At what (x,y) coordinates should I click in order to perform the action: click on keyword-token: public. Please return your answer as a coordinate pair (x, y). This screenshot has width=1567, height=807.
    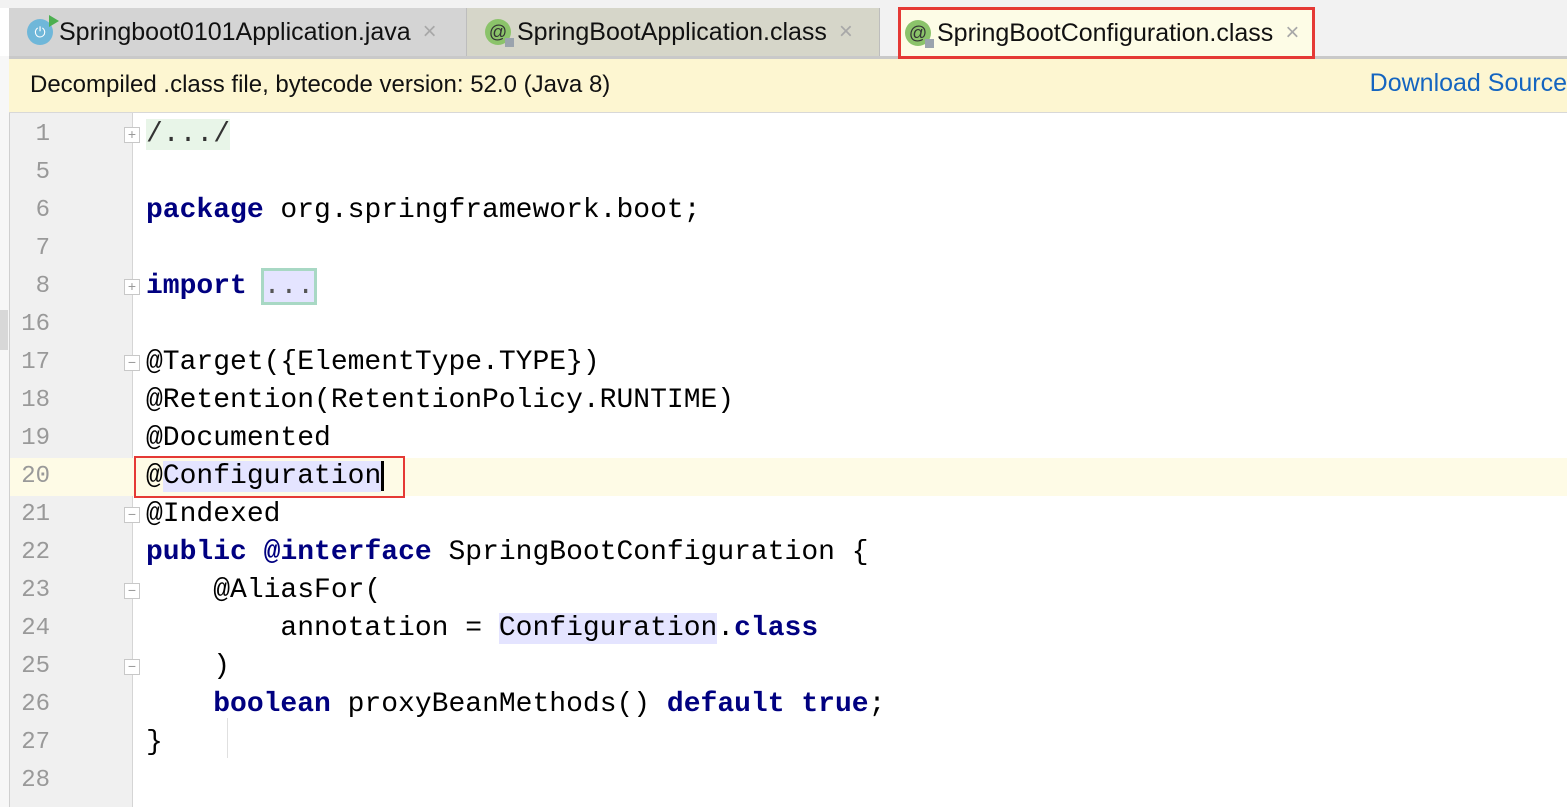
    Looking at the image, I should click on (196, 552).